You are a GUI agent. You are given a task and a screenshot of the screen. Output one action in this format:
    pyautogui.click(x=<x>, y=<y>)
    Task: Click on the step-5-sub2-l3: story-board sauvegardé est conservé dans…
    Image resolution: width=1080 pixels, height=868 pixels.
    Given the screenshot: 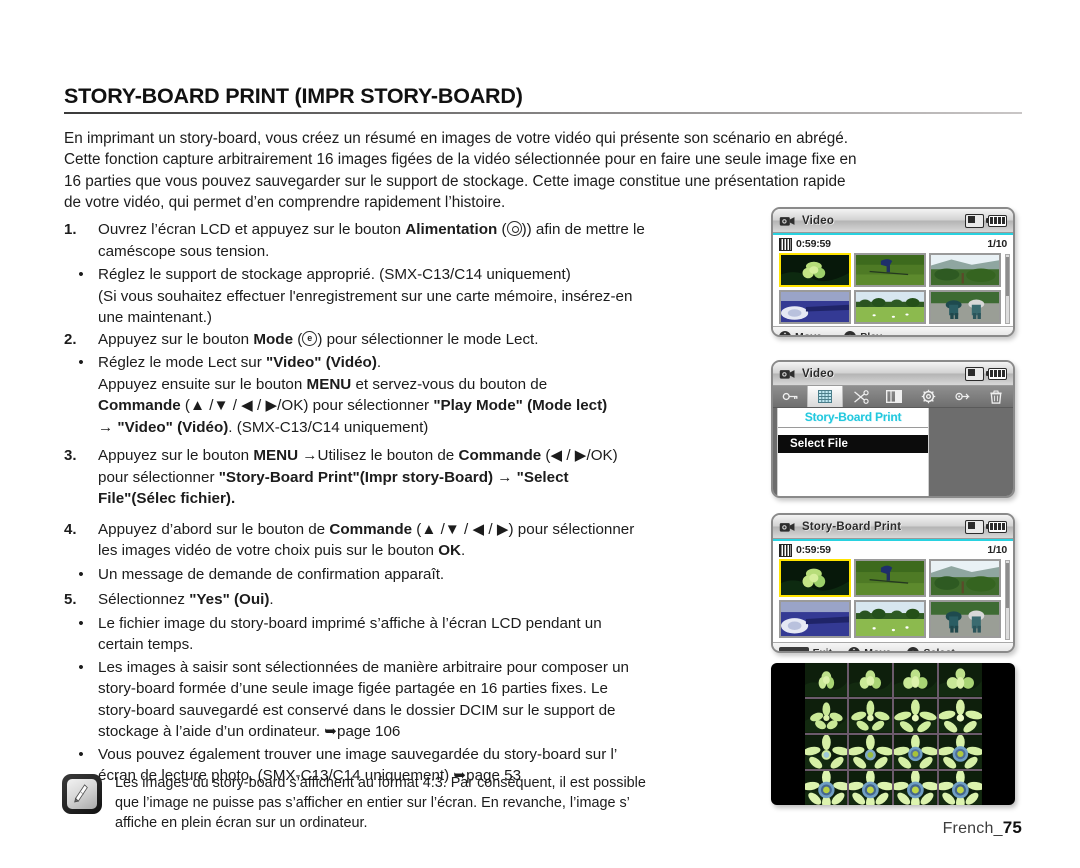 What is the action you would take?
    pyautogui.click(x=357, y=710)
    